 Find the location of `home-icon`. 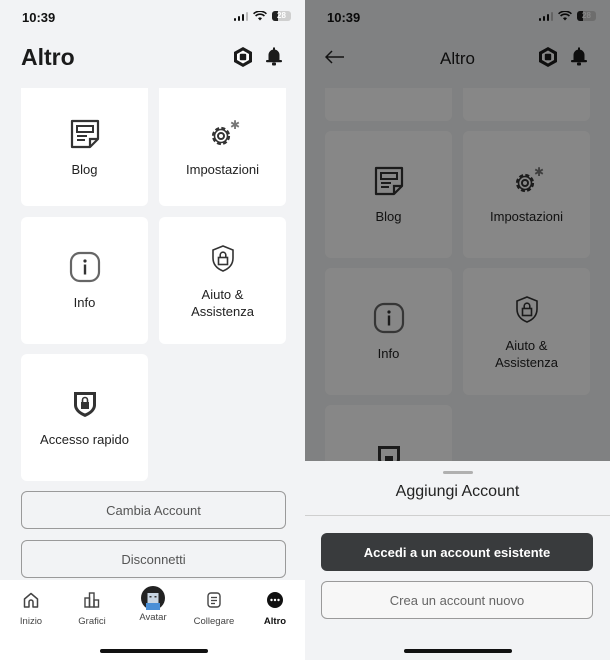

home-icon is located at coordinates (31, 600).